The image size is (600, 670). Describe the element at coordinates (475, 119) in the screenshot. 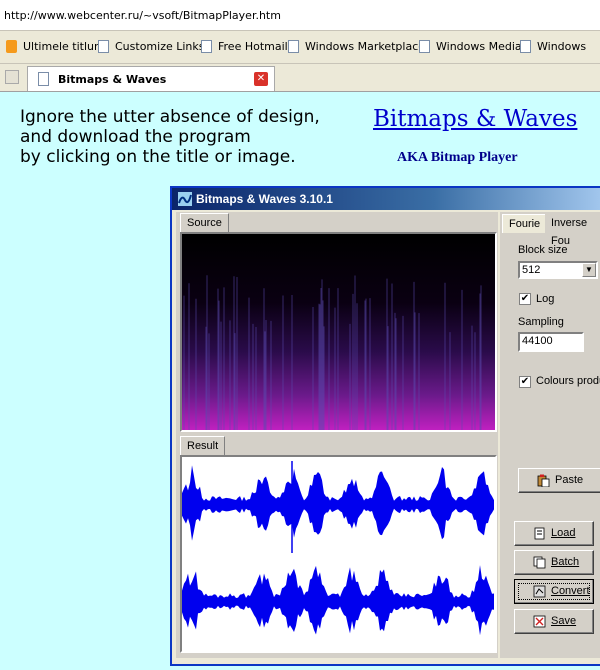

I see `page-title-link: Bitmaps & Waves` at that location.